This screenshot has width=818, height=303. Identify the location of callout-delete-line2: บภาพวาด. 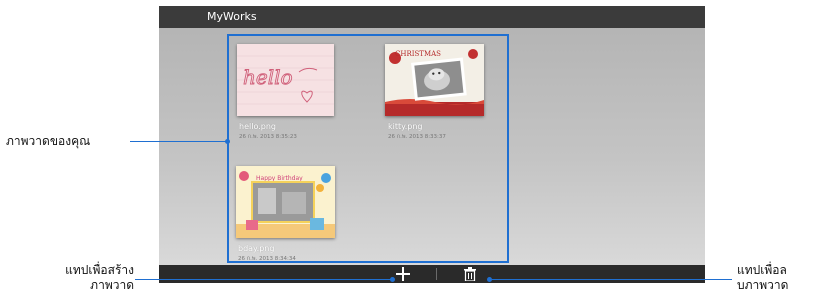
(763, 285).